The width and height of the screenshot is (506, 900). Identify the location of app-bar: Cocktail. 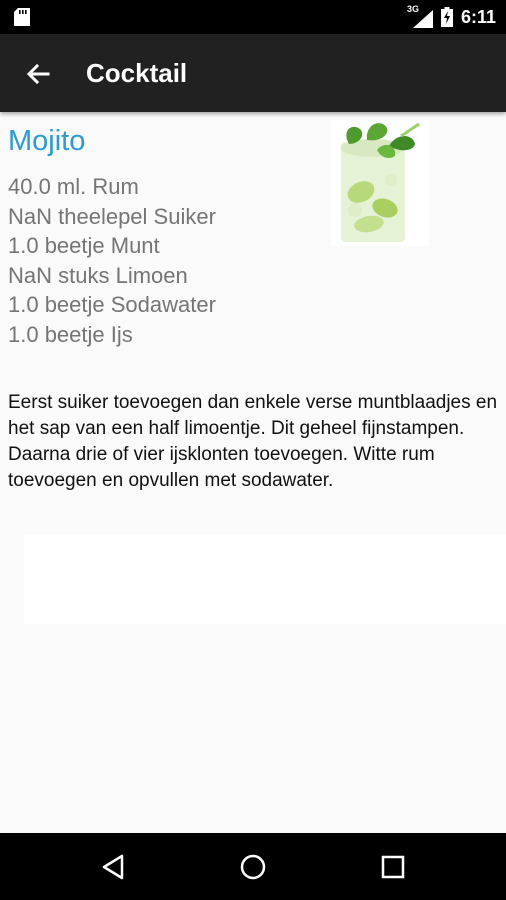
(253, 73).